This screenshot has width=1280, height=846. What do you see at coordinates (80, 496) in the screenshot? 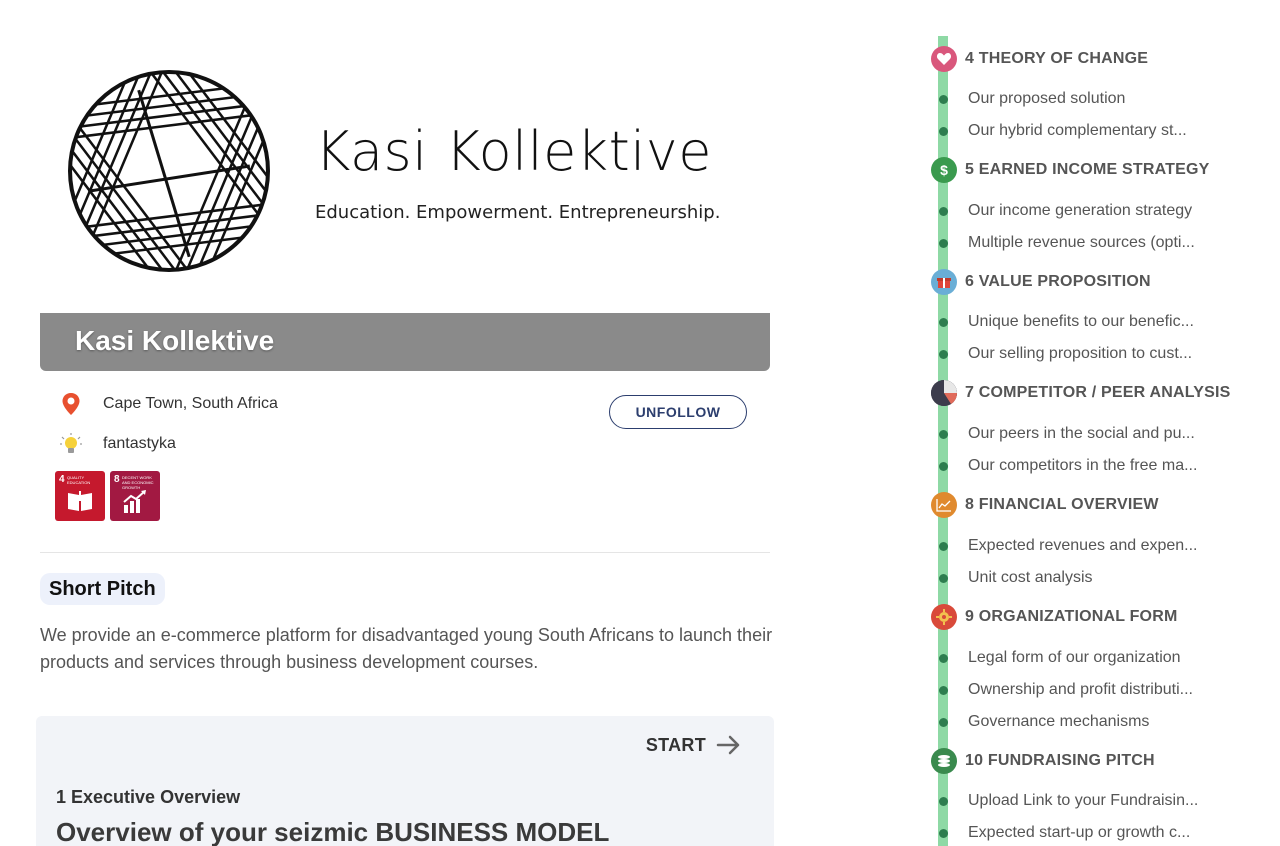
I see `sdg-quality-education-icon: 4 QUALITY EDUCATION` at bounding box center [80, 496].